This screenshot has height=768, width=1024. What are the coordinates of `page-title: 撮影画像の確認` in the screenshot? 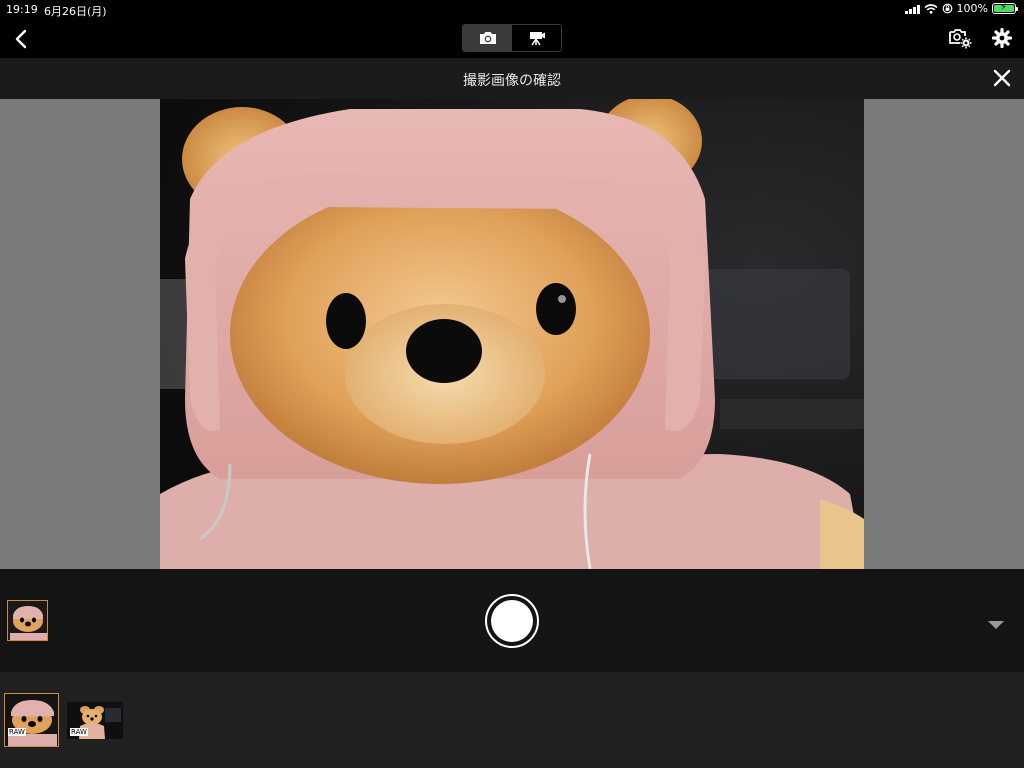 It's located at (512, 81).